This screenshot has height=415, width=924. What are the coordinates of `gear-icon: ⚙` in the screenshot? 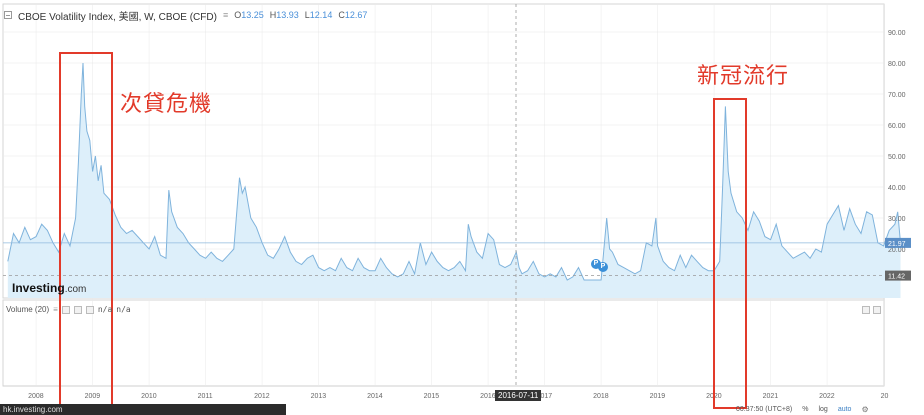 It's located at (864, 409).